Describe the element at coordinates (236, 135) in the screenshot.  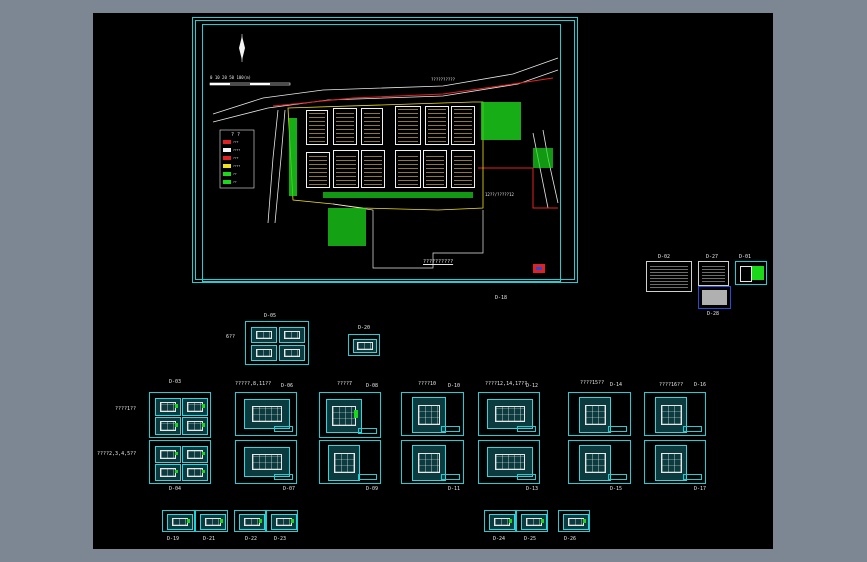
I see `legend-title: ? ?` at that location.